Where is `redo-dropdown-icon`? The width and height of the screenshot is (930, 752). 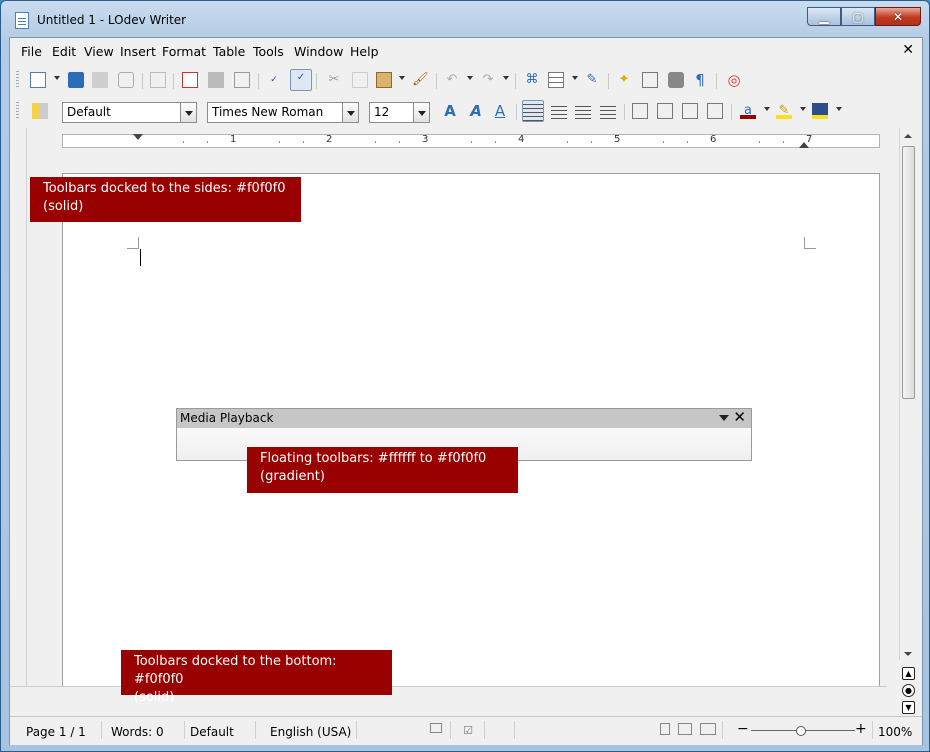
redo-dropdown-icon is located at coordinates (506, 78).